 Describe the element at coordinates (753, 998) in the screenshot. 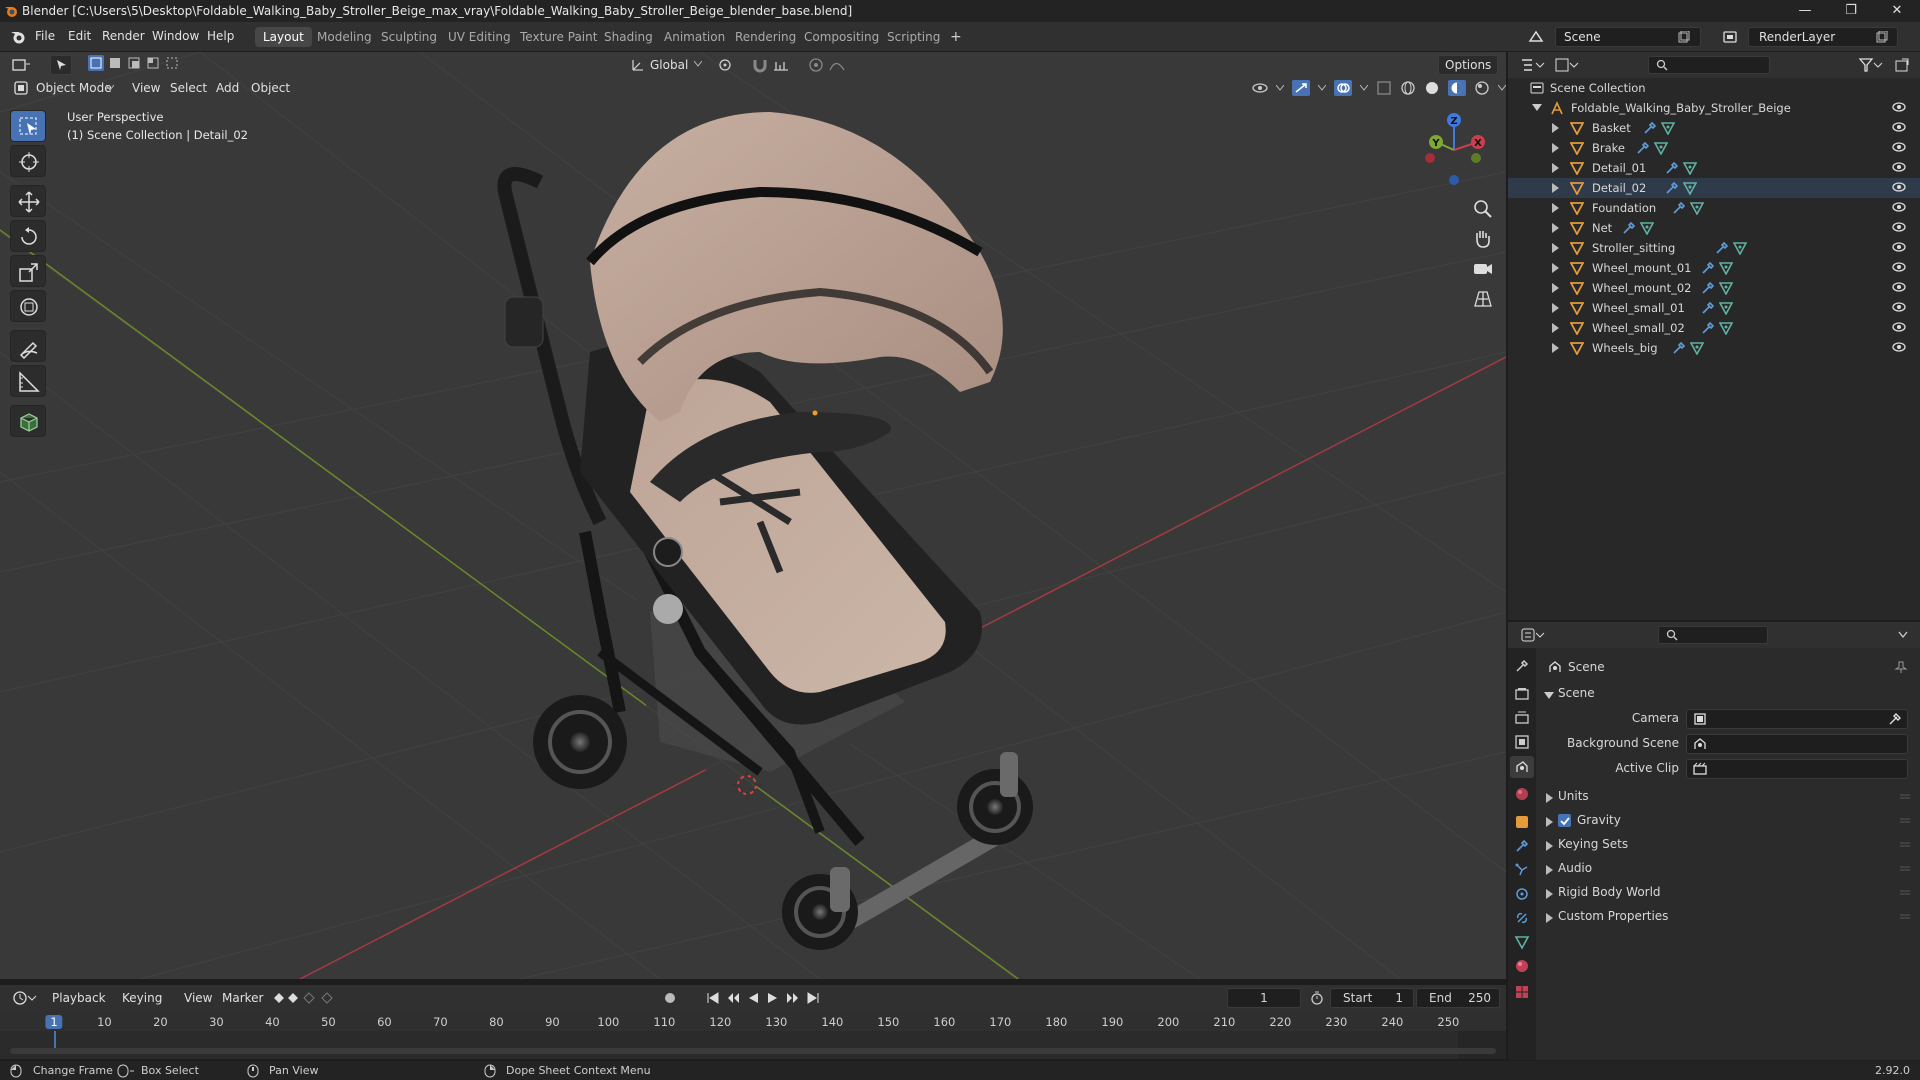

I see `play-reverse-icon` at that location.